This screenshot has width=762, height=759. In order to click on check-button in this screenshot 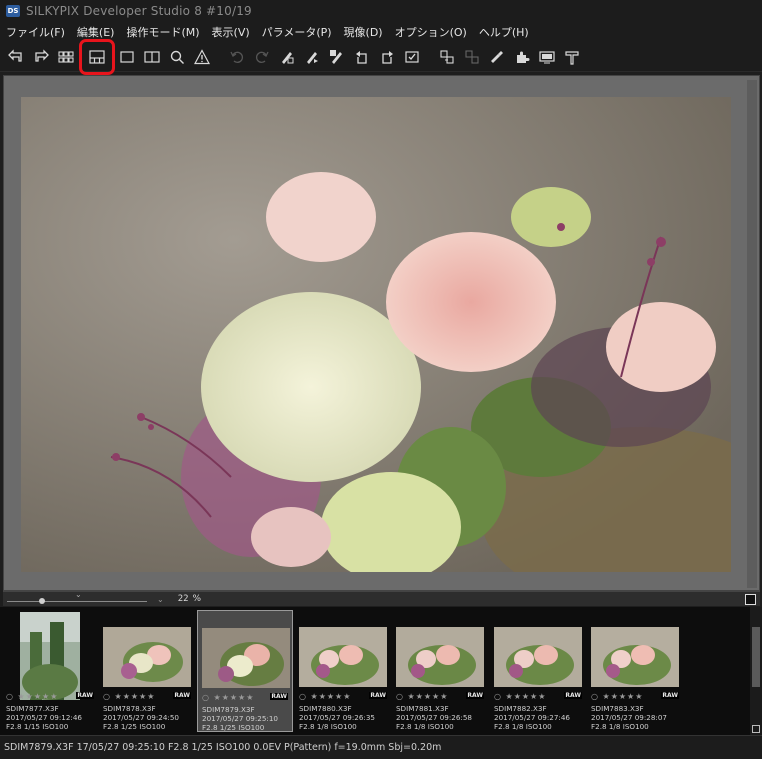, I will do `click(412, 57)`.